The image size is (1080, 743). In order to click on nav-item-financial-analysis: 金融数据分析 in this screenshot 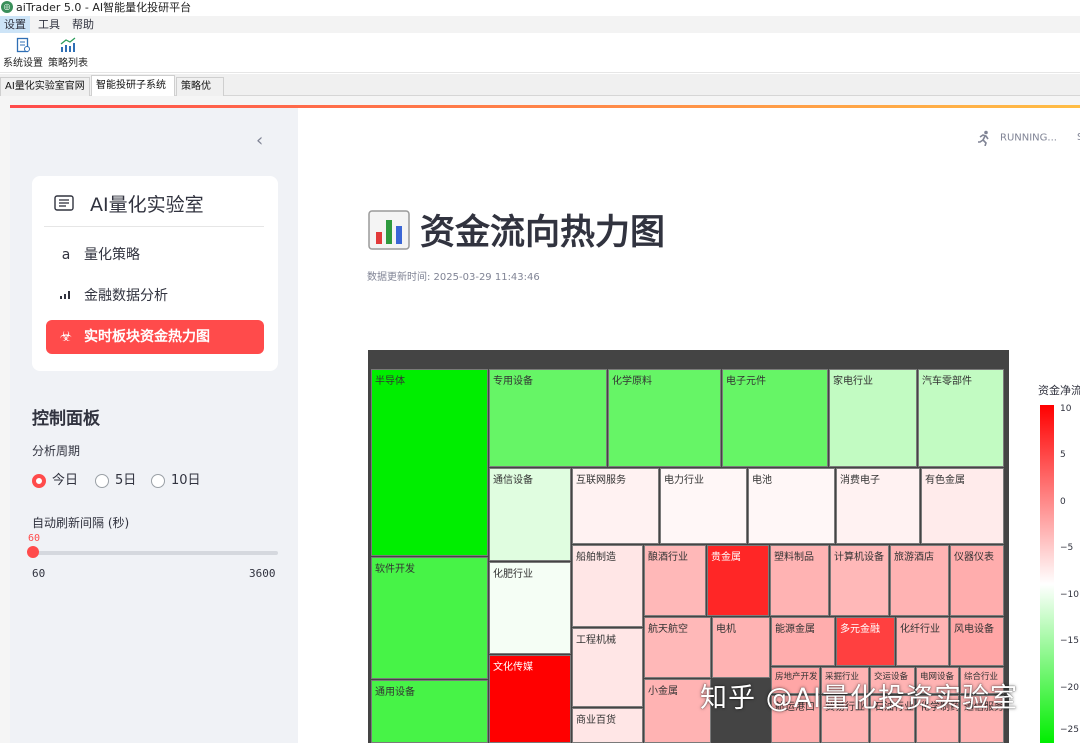, I will do `click(155, 296)`.